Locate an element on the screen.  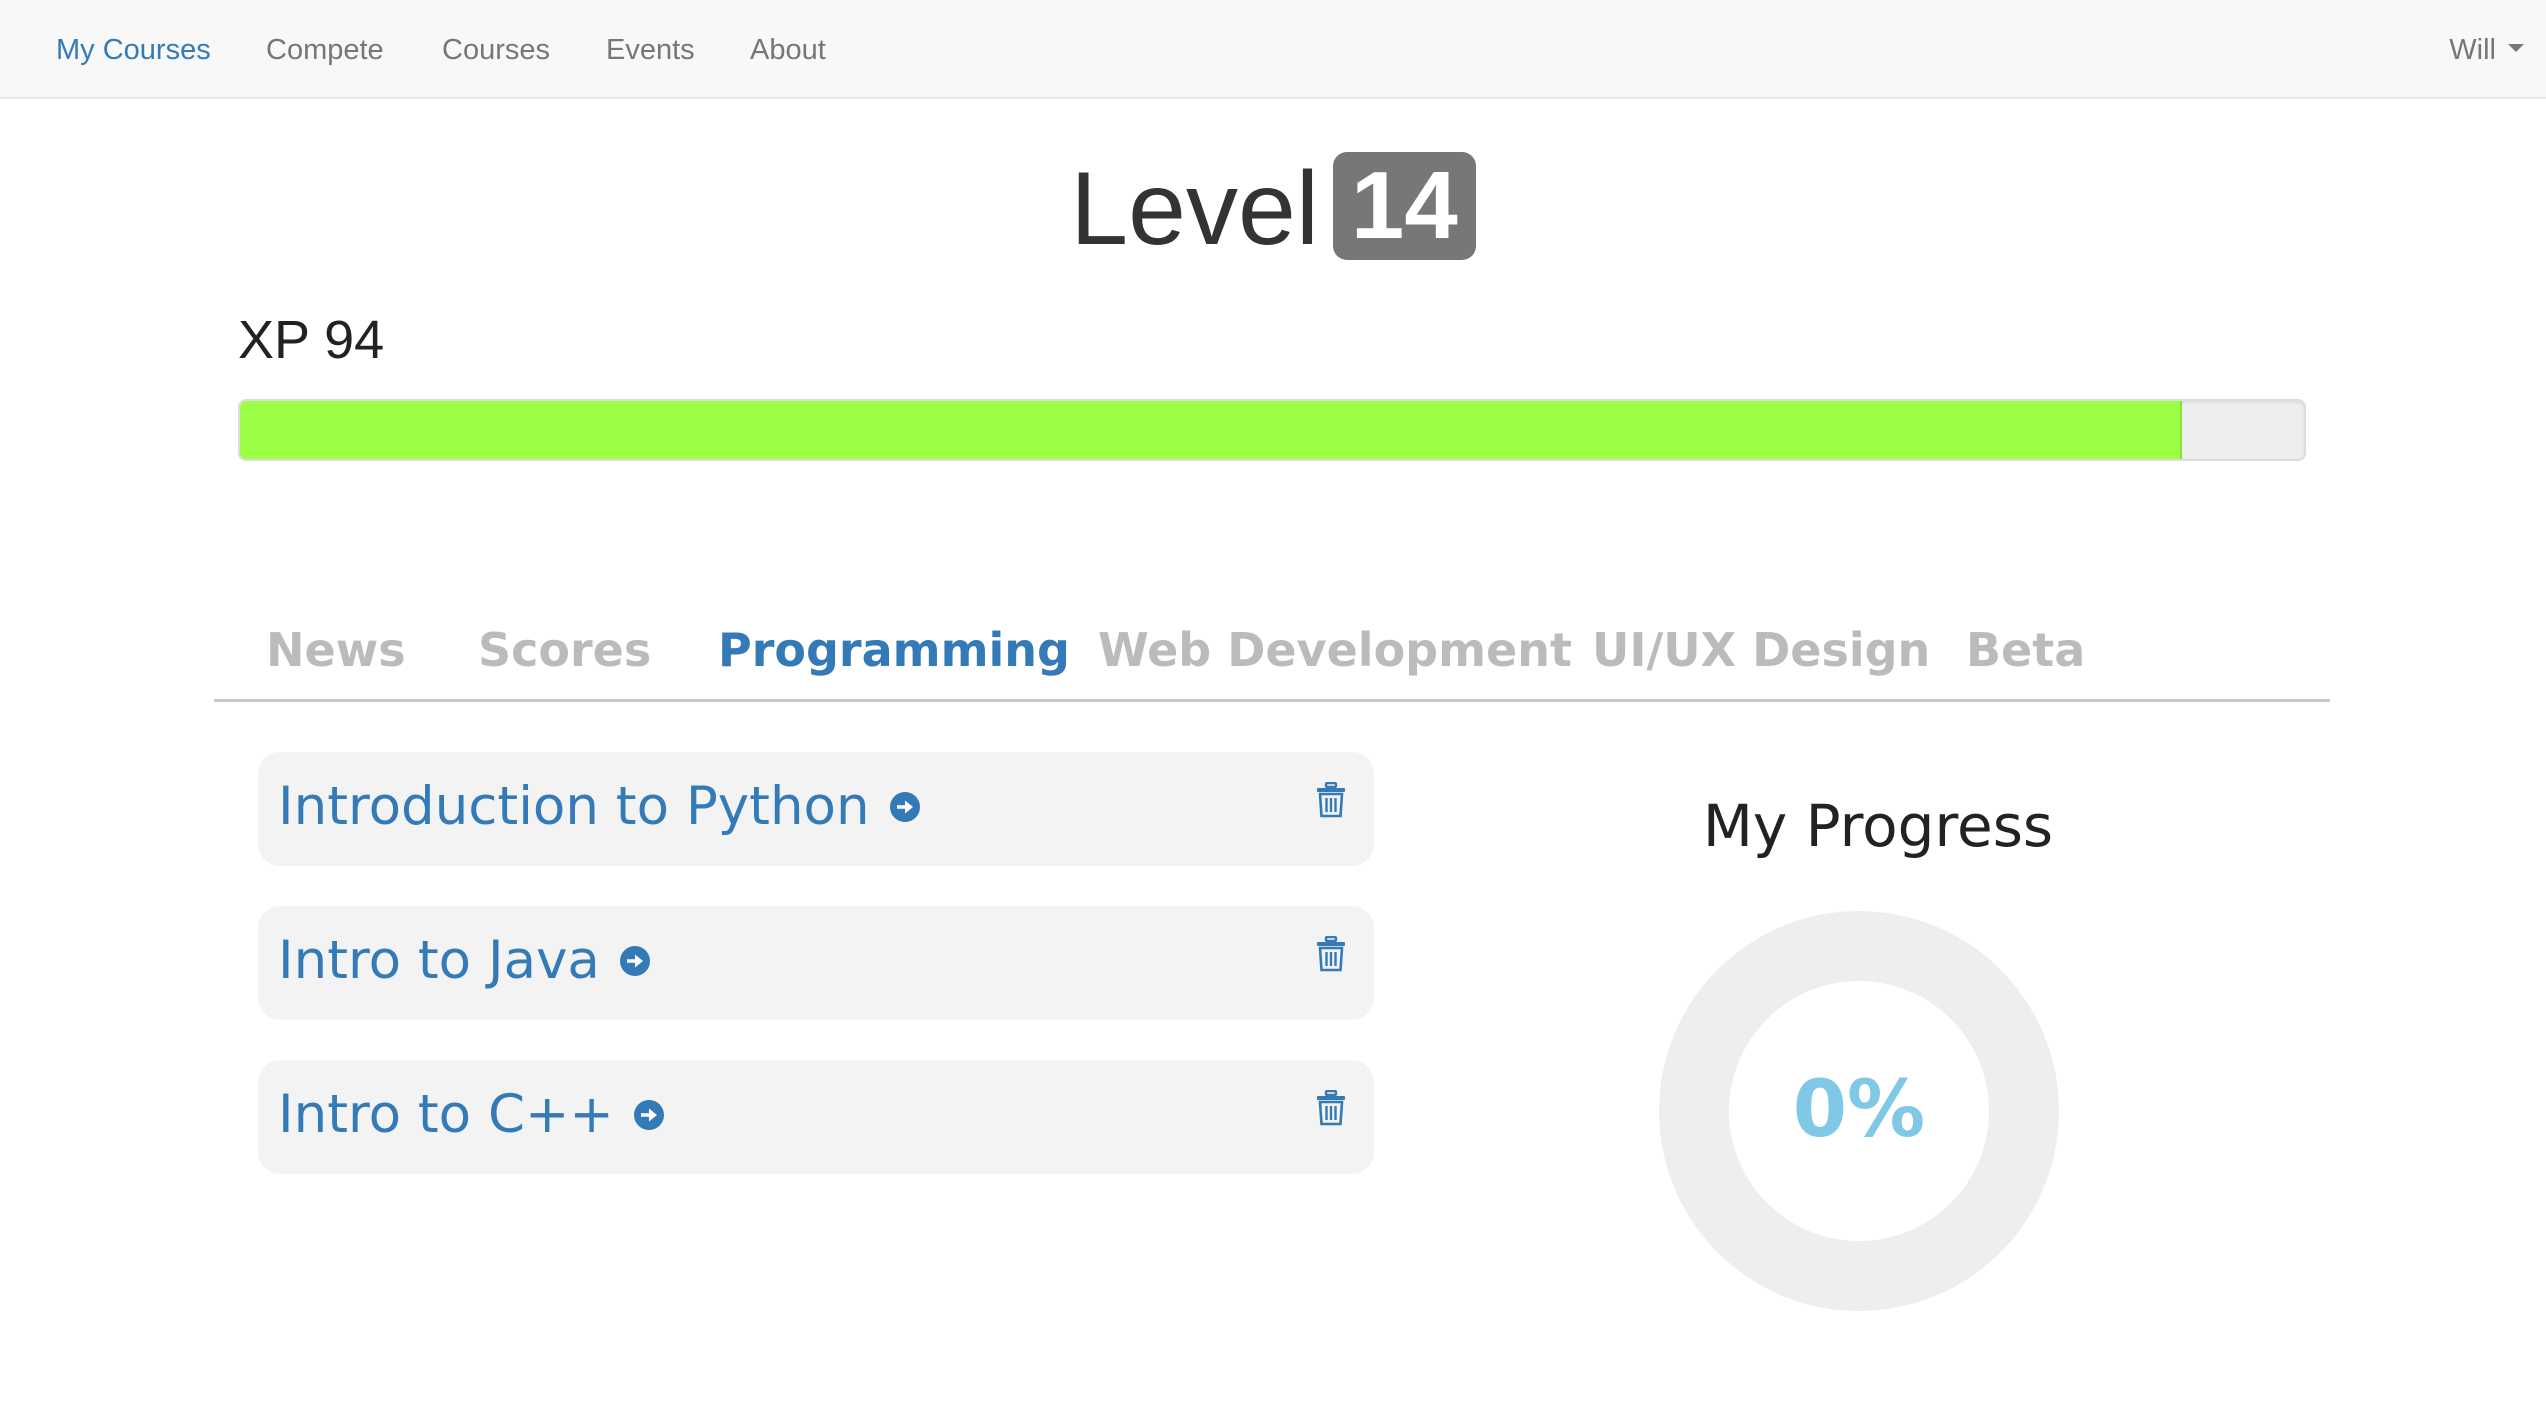
course-card: Intro to Java is located at coordinates (816, 963).